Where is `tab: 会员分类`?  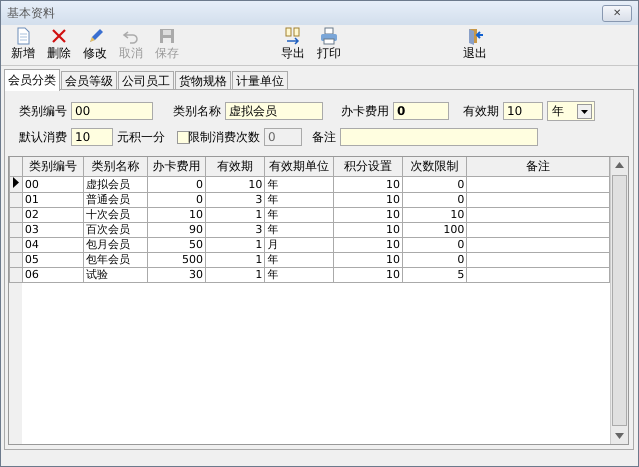 tab: 会员分类 is located at coordinates (32, 80).